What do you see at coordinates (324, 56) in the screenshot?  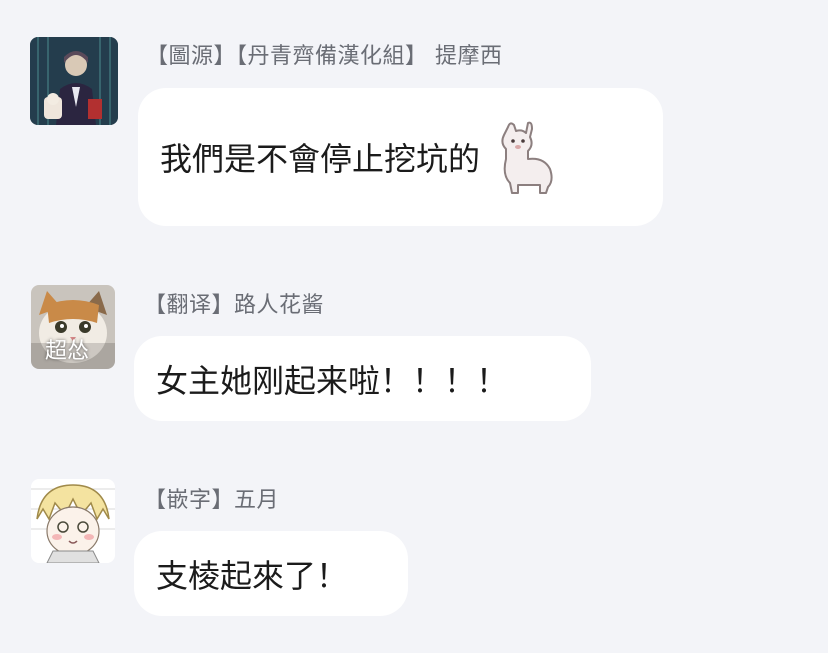 I see `sender-name: 【圖源】【丹青齊備漢化組】 提摩西` at bounding box center [324, 56].